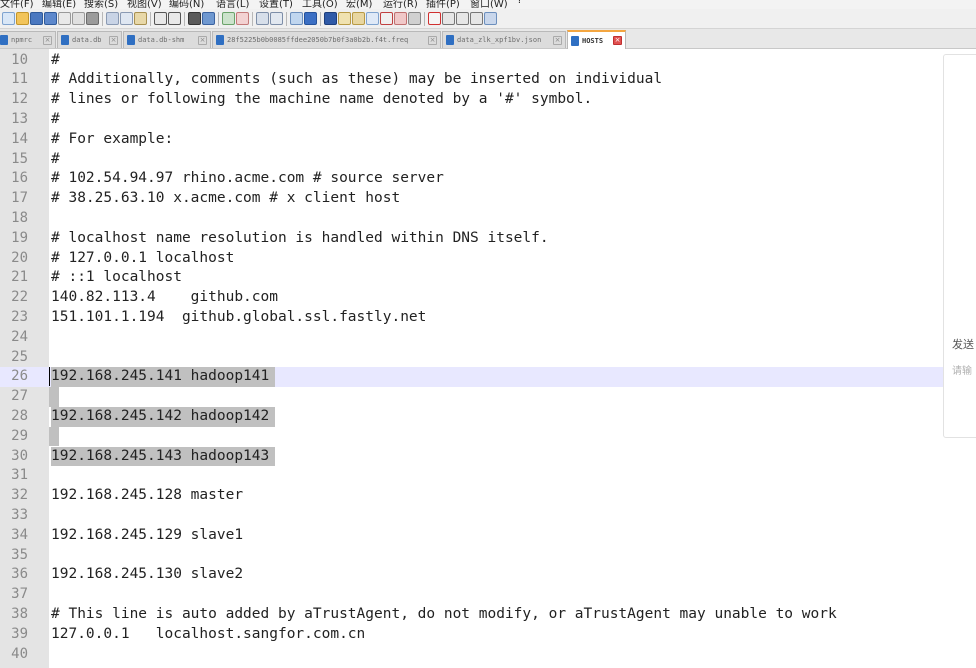 This screenshot has width=976, height=668. What do you see at coordinates (488, 635) in the screenshot?
I see `editor-line: 39 127.0.0.1 localhost.sangfor.com.cn` at bounding box center [488, 635].